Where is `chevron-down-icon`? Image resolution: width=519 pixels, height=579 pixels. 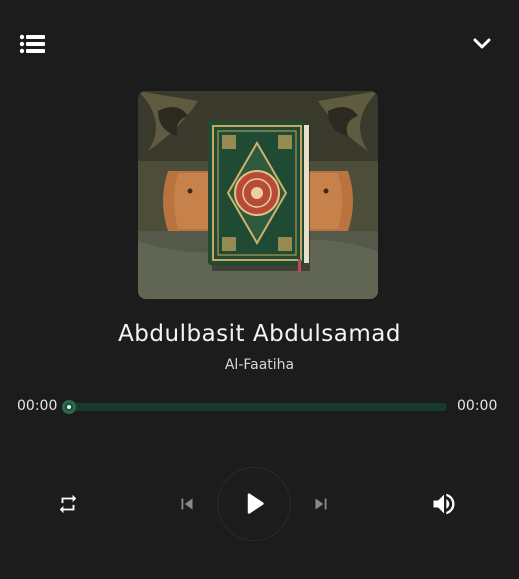 chevron-down-icon is located at coordinates (482, 43).